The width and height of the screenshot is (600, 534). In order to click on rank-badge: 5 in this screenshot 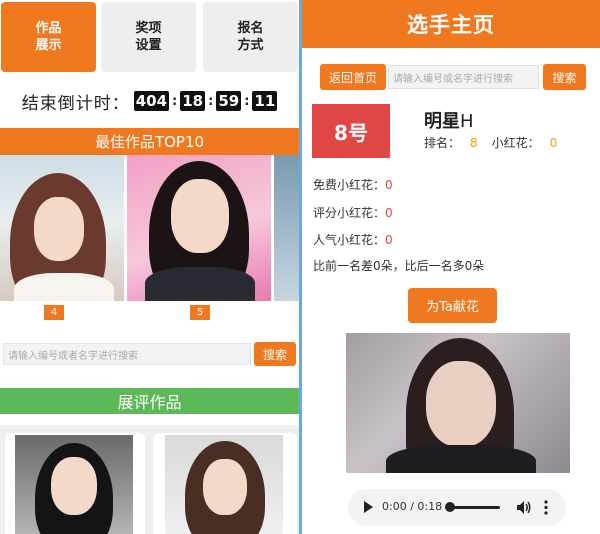, I will do `click(200, 312)`.